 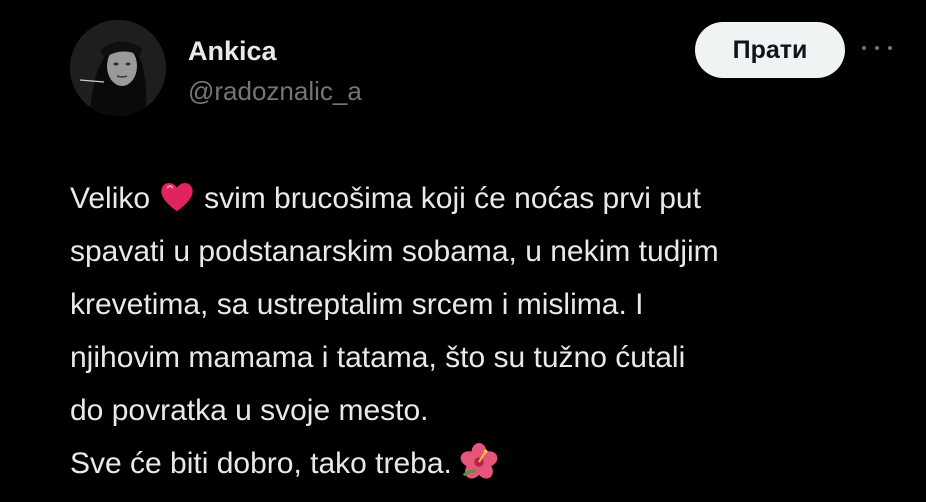 I want to click on more-horizontal-icon, so click(x=877, y=48).